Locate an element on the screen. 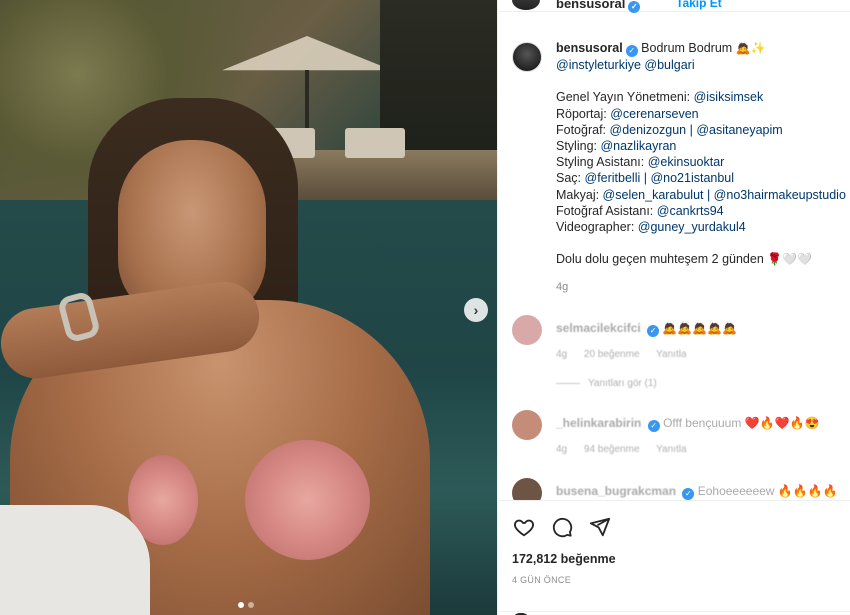 The image size is (850, 615). caption-credit-line: Saç: @feritbelli | @no21istanbul is located at coordinates (703, 178).